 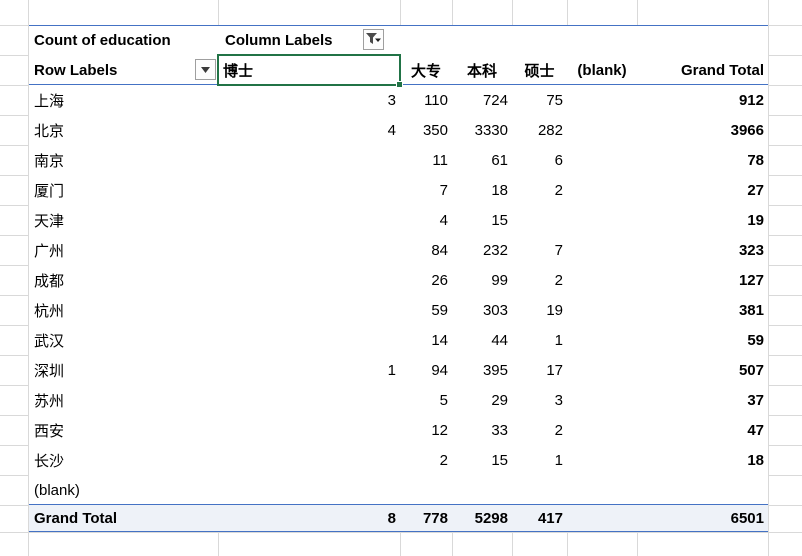 What do you see at coordinates (482, 250) in the screenshot?
I see `value-cell: 232` at bounding box center [482, 250].